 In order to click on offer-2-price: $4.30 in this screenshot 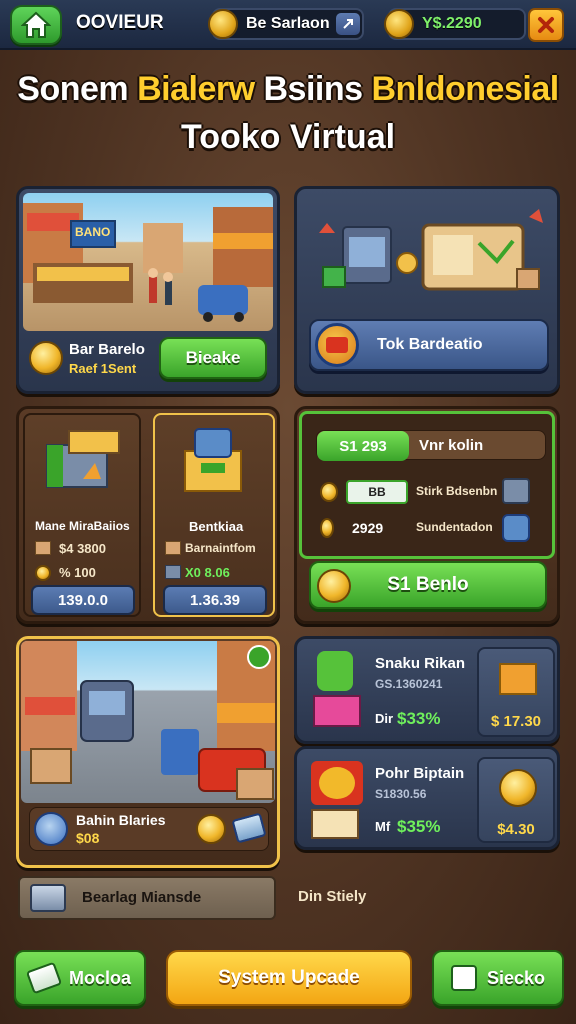, I will do `click(516, 829)`.